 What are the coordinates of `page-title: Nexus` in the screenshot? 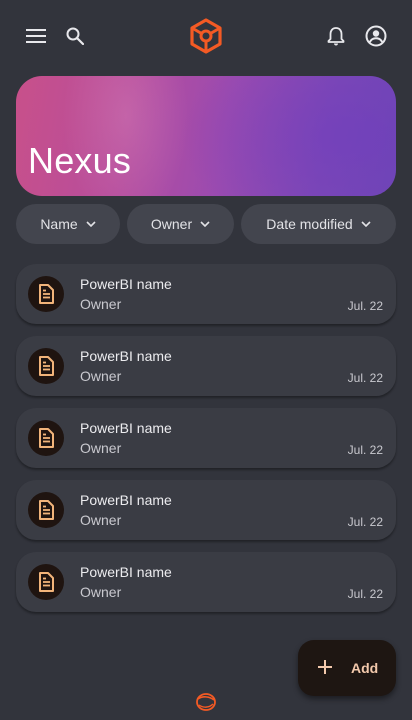 It's located at (80, 160).